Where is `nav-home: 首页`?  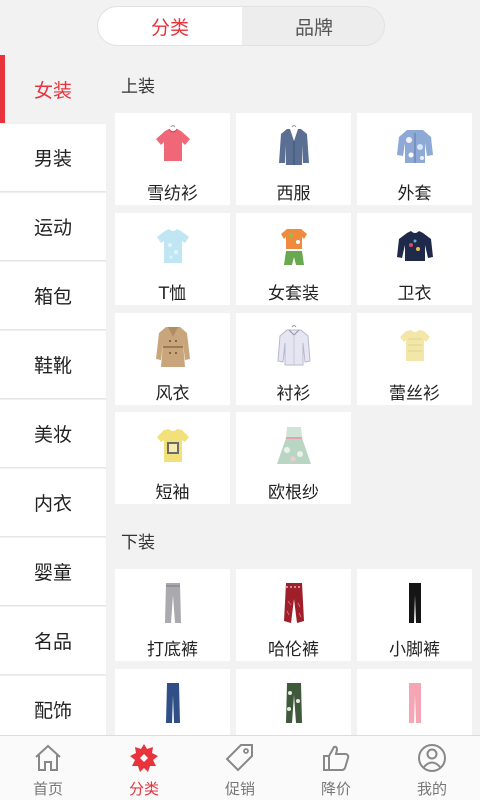
nav-home: 首页 is located at coordinates (48, 768).